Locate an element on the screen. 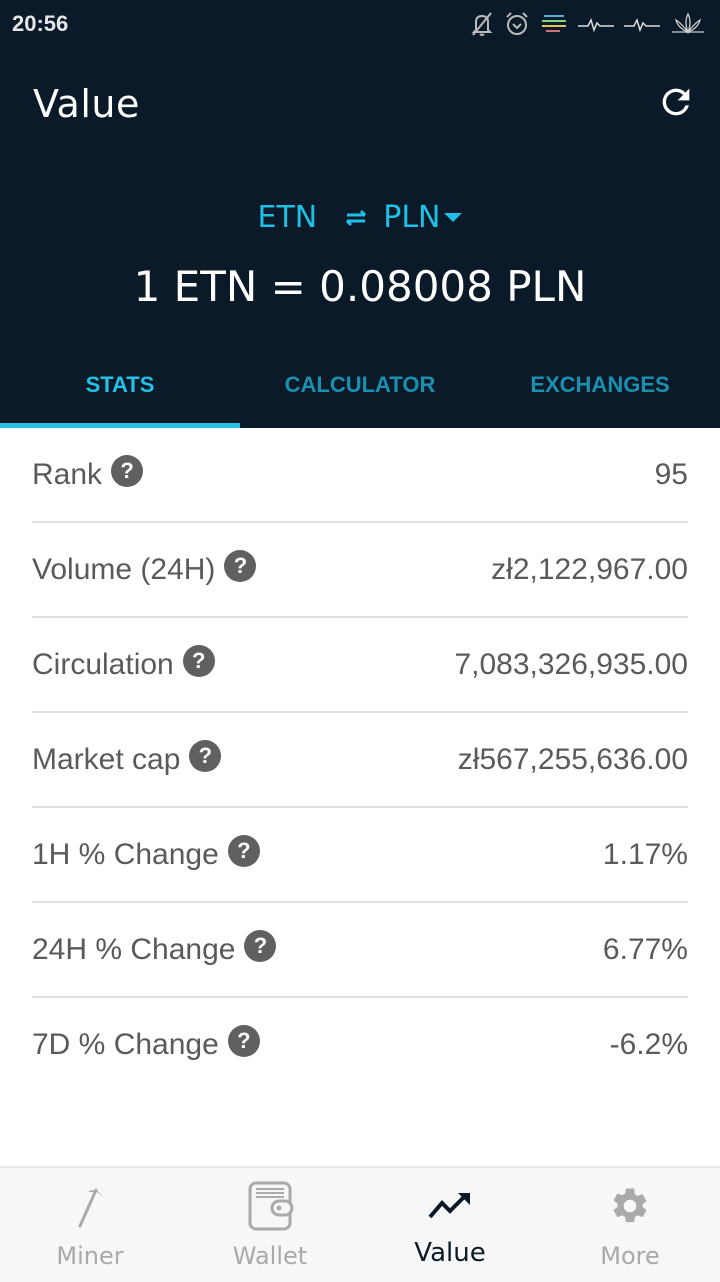 Image resolution: width=720 pixels, height=1282 pixels. status-icons is located at coordinates (588, 24).